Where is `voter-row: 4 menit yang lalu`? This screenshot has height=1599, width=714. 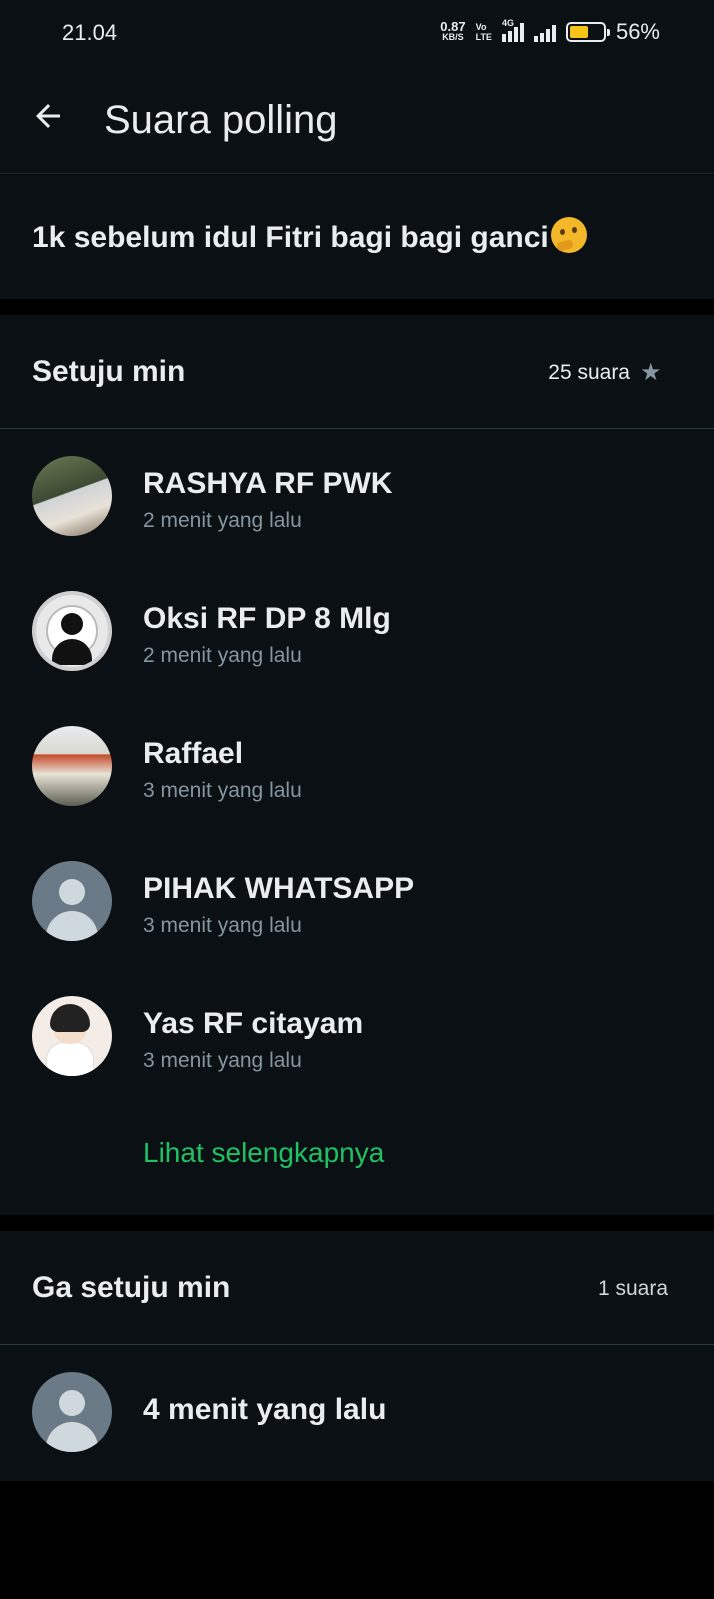
voter-row: 4 menit yang lalu is located at coordinates (357, 1412).